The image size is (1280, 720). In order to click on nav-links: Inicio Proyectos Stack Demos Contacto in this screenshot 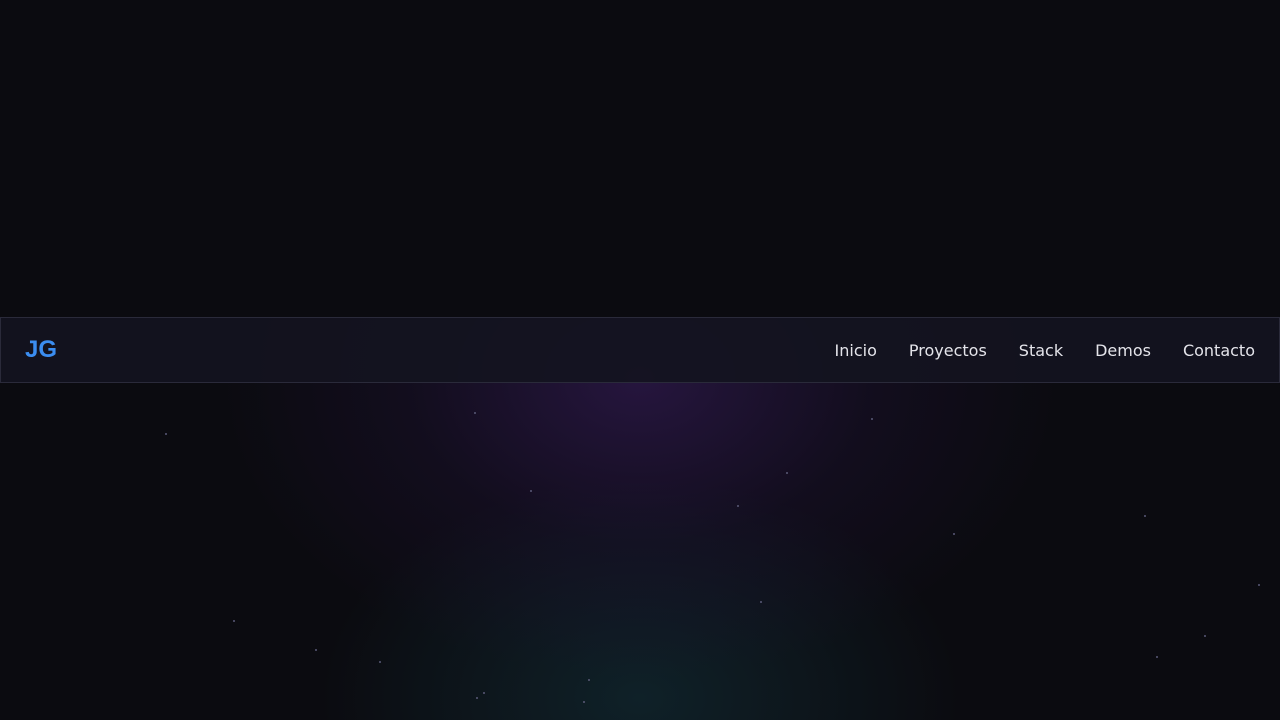, I will do `click(1029, 350)`.